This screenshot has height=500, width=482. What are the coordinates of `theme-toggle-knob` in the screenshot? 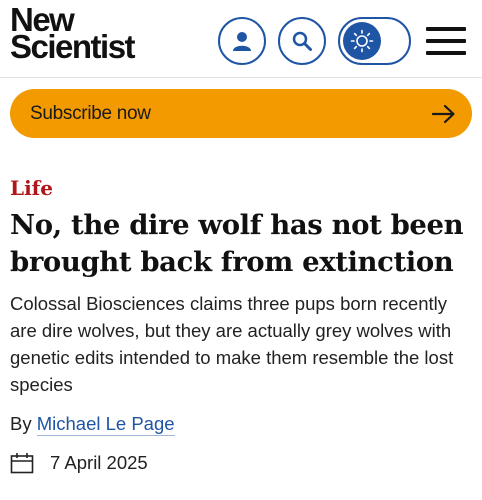 It's located at (362, 41).